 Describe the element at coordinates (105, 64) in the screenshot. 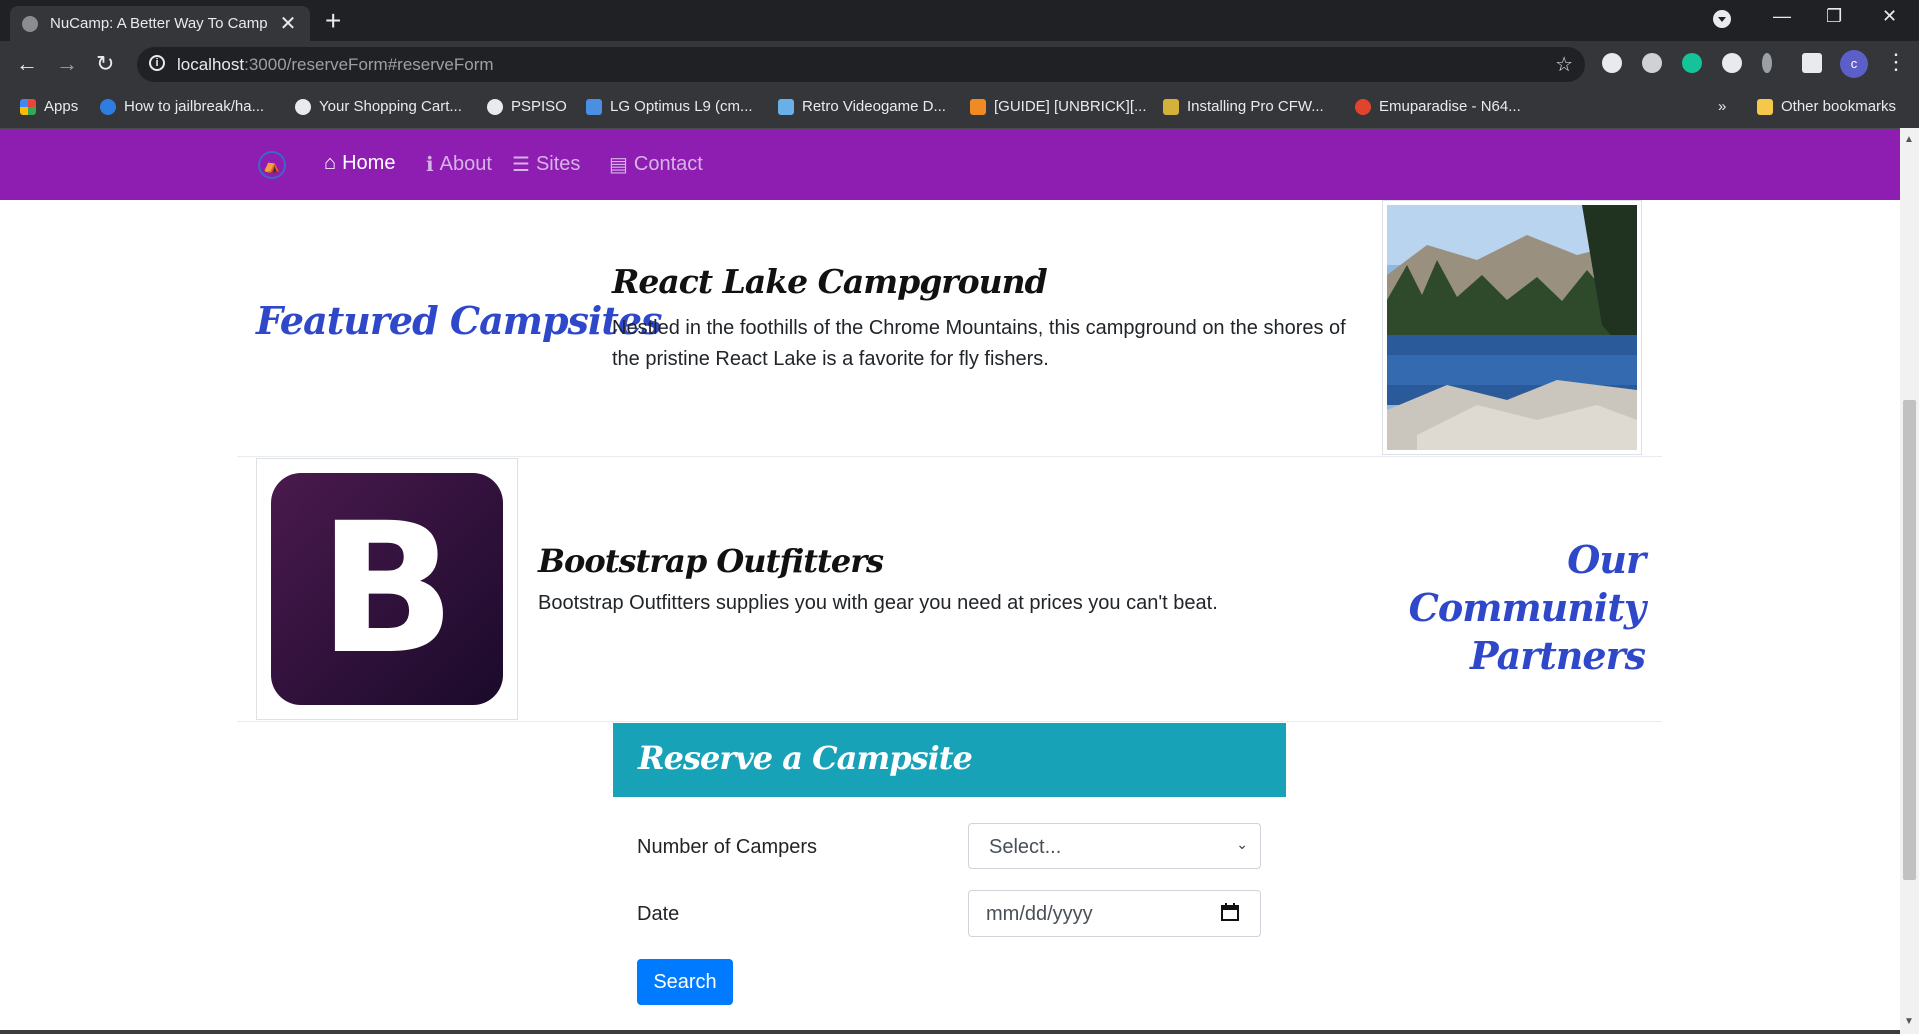

I see `reload-icon: ↻` at that location.